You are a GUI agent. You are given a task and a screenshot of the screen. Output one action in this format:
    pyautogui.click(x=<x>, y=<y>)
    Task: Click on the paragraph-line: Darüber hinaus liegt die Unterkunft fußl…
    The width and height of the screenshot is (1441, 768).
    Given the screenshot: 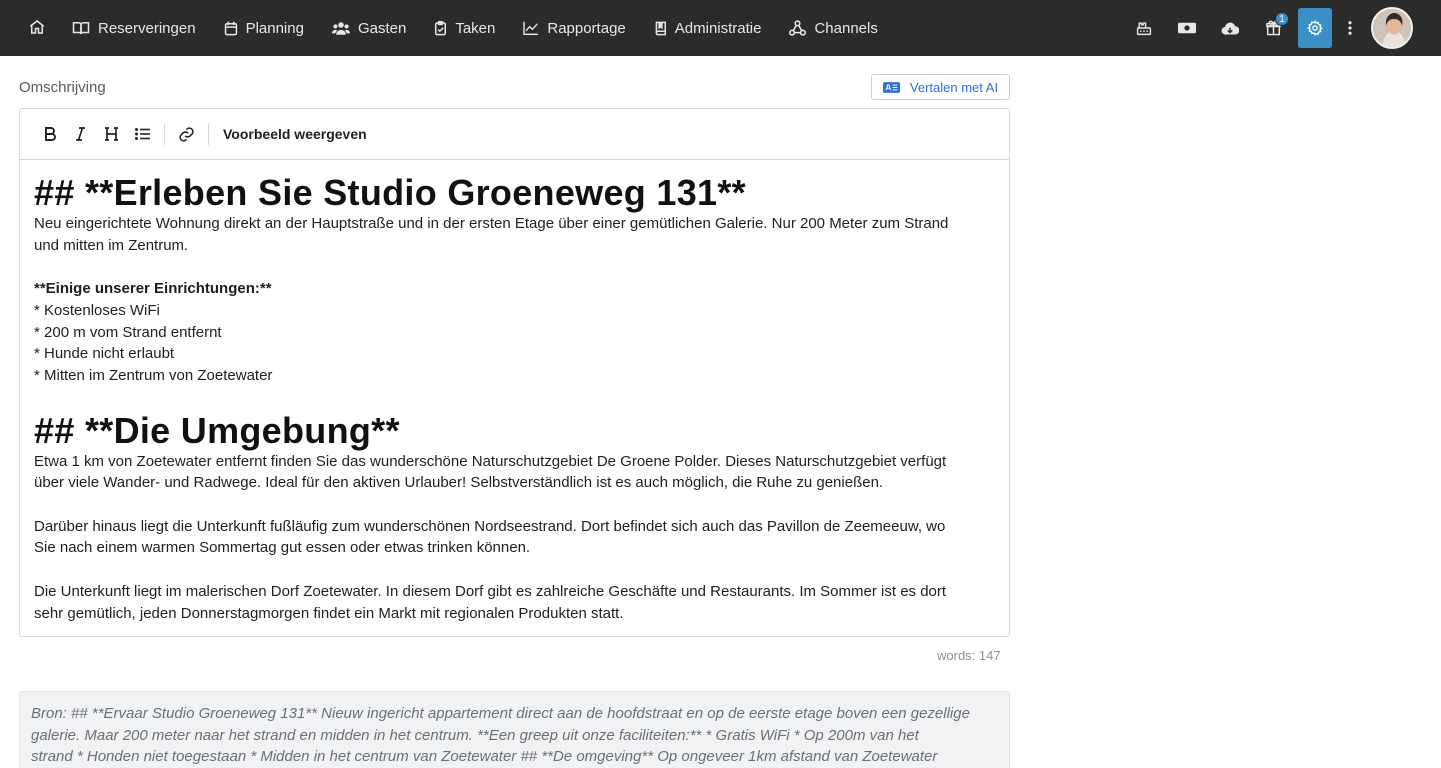 What is the action you would take?
    pyautogui.click(x=490, y=526)
    